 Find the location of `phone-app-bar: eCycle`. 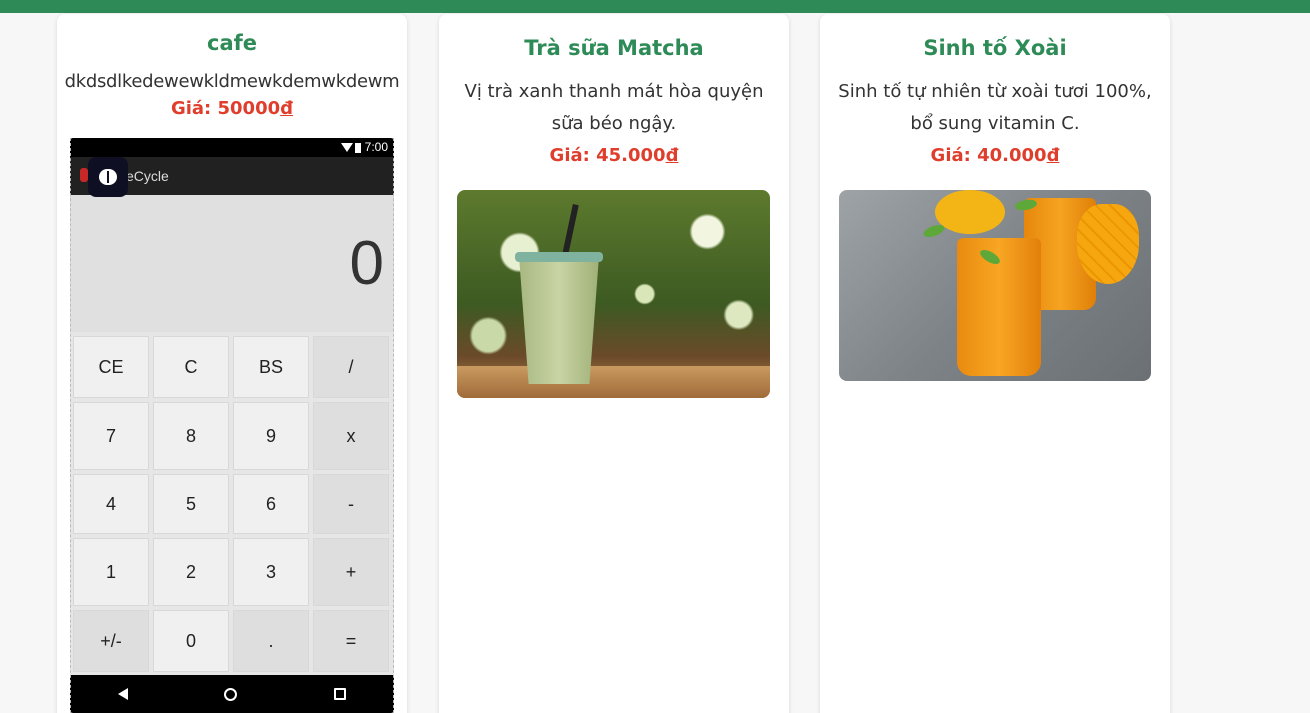

phone-app-bar: eCycle is located at coordinates (232, 177).